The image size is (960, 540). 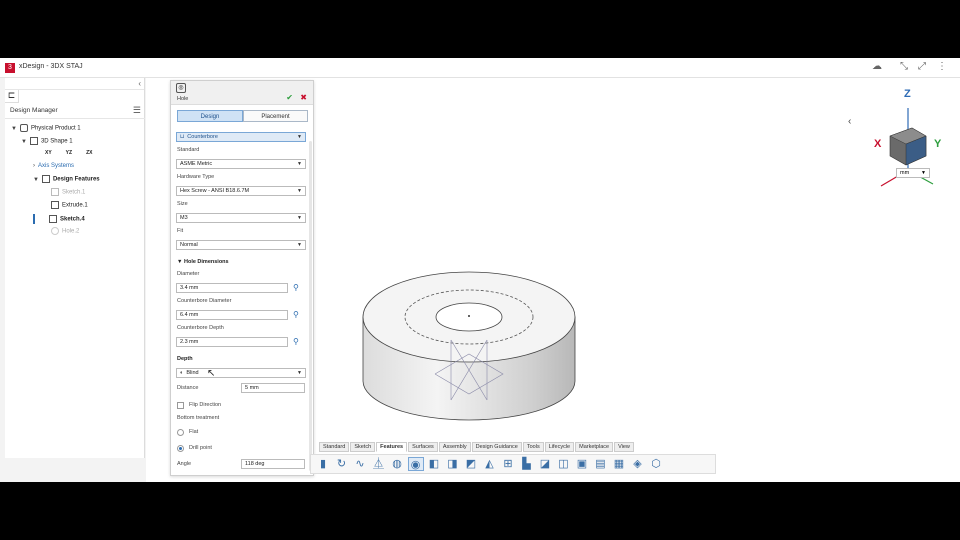 I want to click on xy-plane-icon: XY, so click(x=48, y=153).